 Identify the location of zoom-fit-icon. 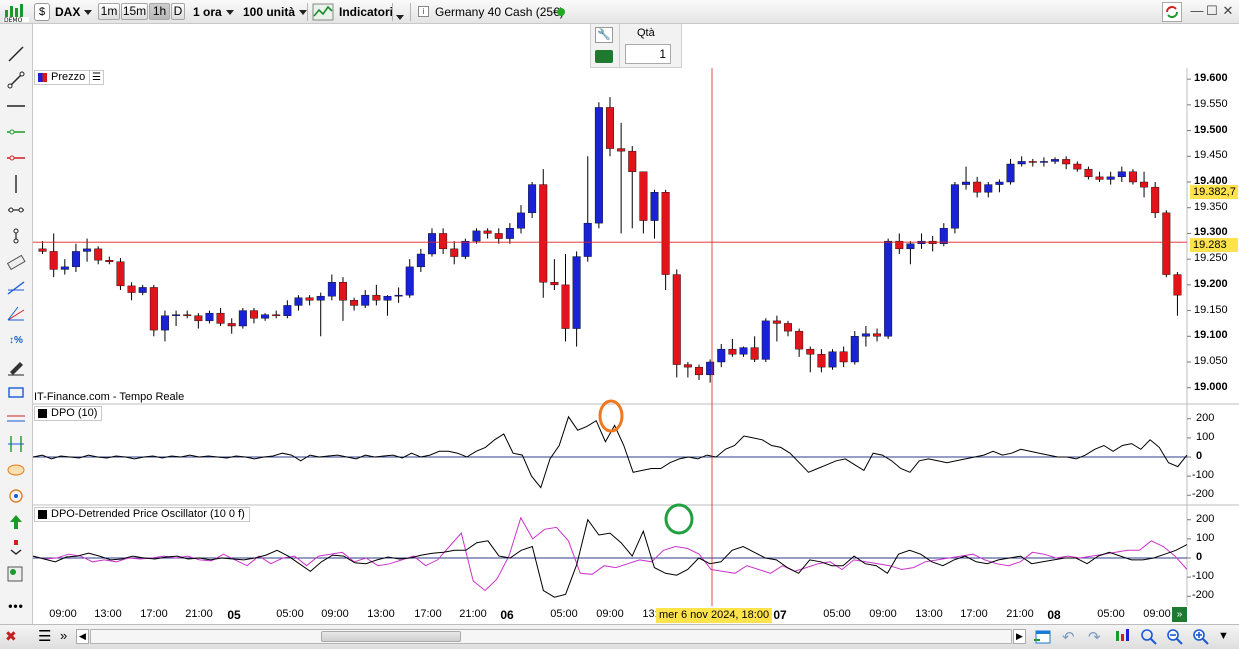
(1149, 636).